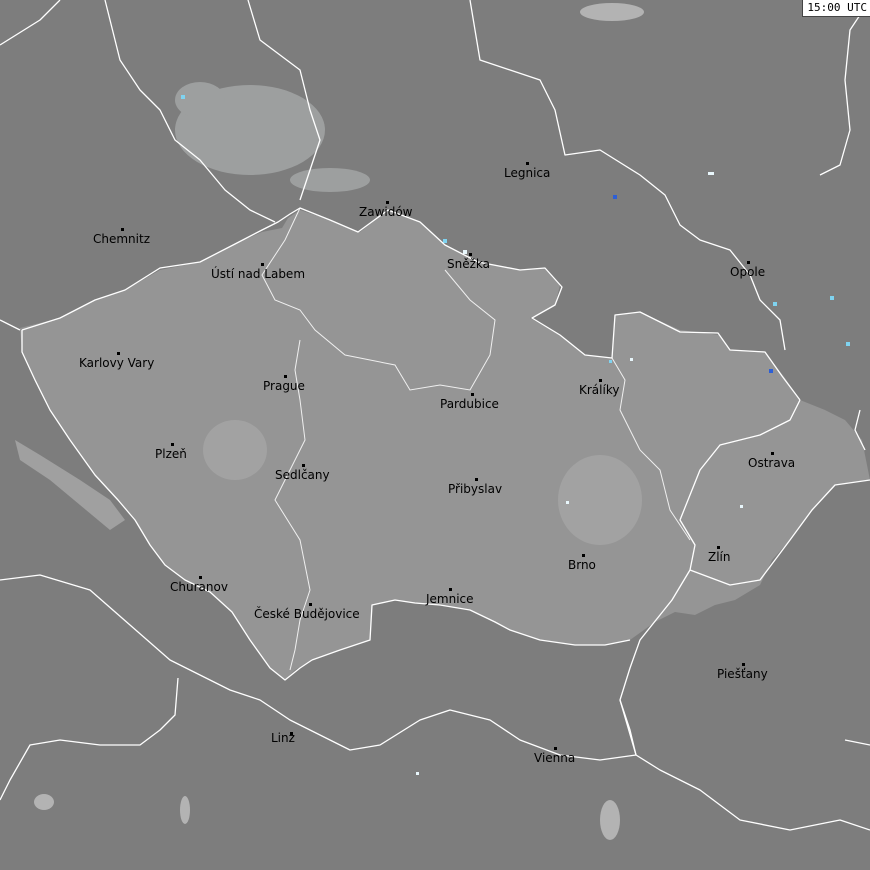  What do you see at coordinates (199, 587) in the screenshot?
I see `city-label: Churanov` at bounding box center [199, 587].